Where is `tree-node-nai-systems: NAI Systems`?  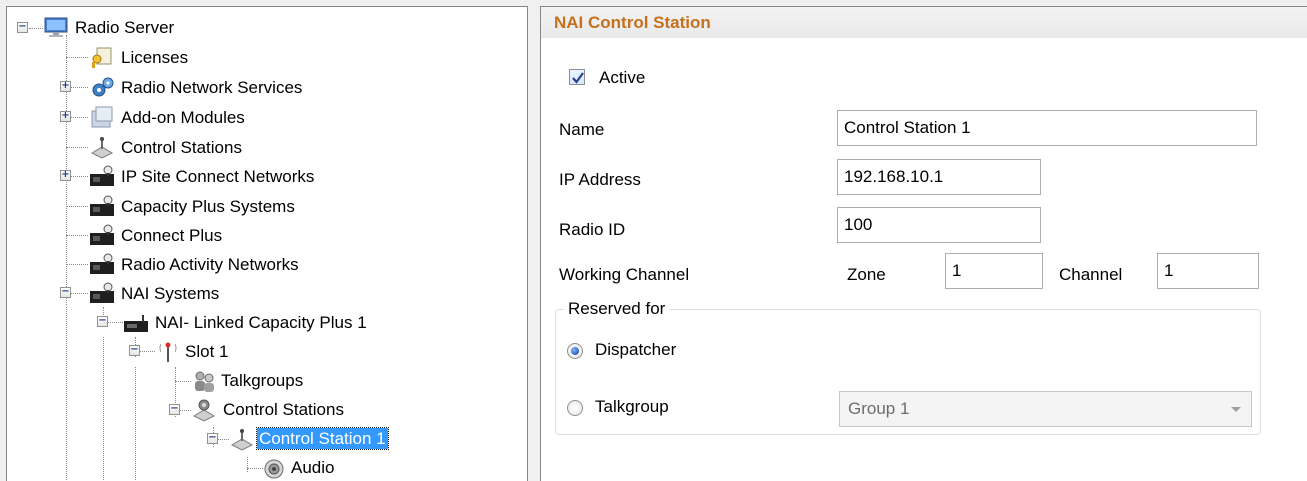 tree-node-nai-systems: NAI Systems is located at coordinates (170, 293).